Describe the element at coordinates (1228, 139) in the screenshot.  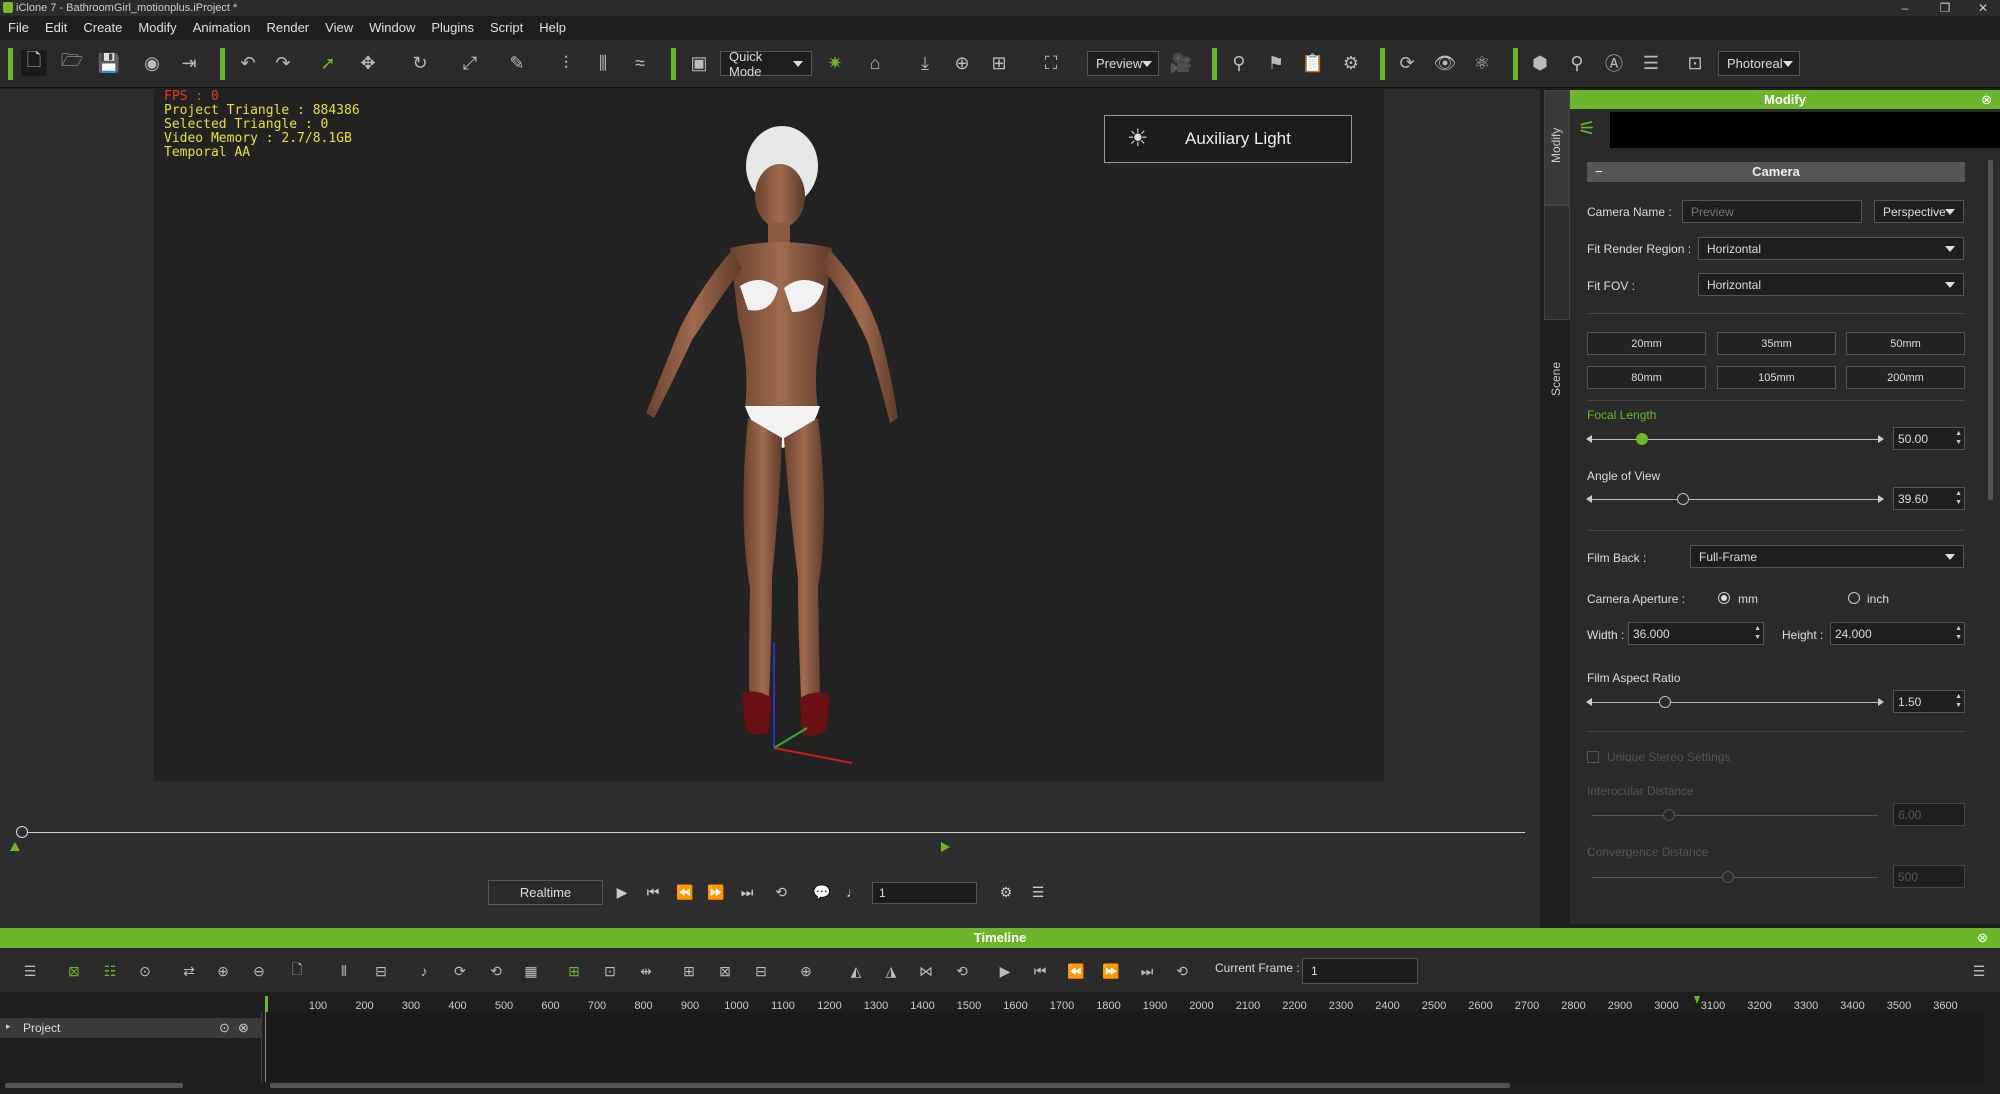
I see `auxiliary-light-button: ☀ Auxiliary Light` at that location.